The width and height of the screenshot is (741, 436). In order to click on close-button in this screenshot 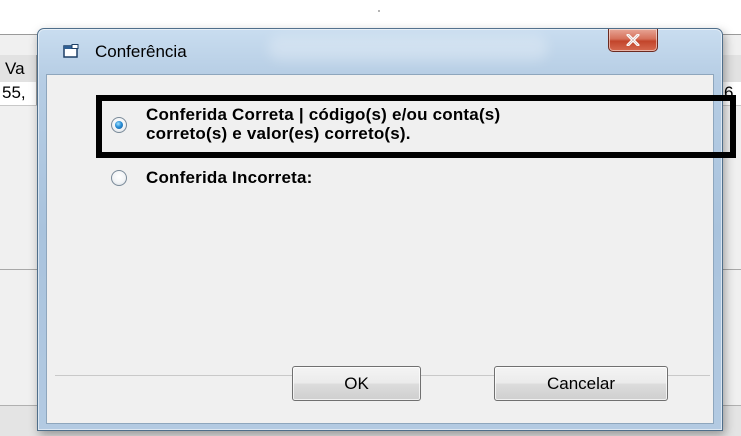, I will do `click(633, 40)`.